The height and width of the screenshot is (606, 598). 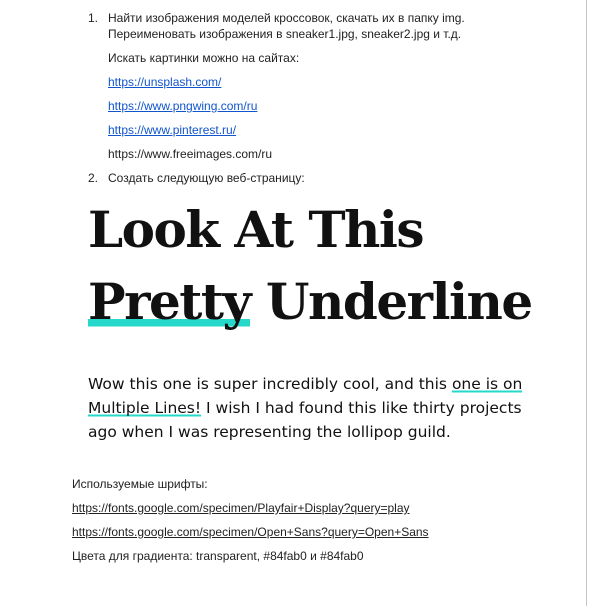 I want to click on fonts-label: Используемые шрифты:, so click(x=140, y=484).